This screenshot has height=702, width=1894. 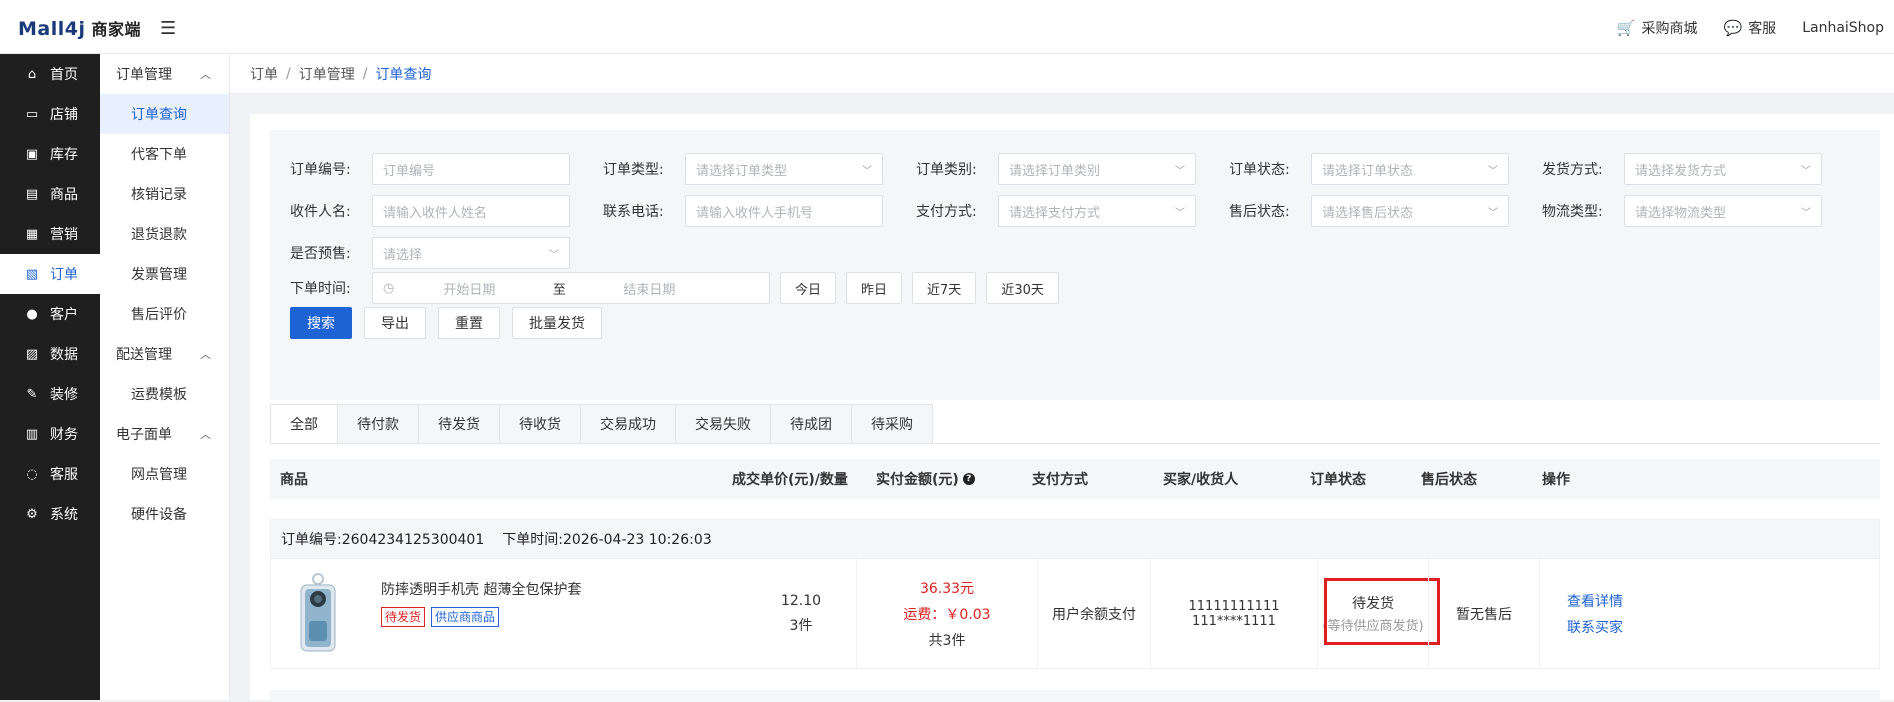 I want to click on subnav-item-reviews: 售后评价, so click(x=164, y=314).